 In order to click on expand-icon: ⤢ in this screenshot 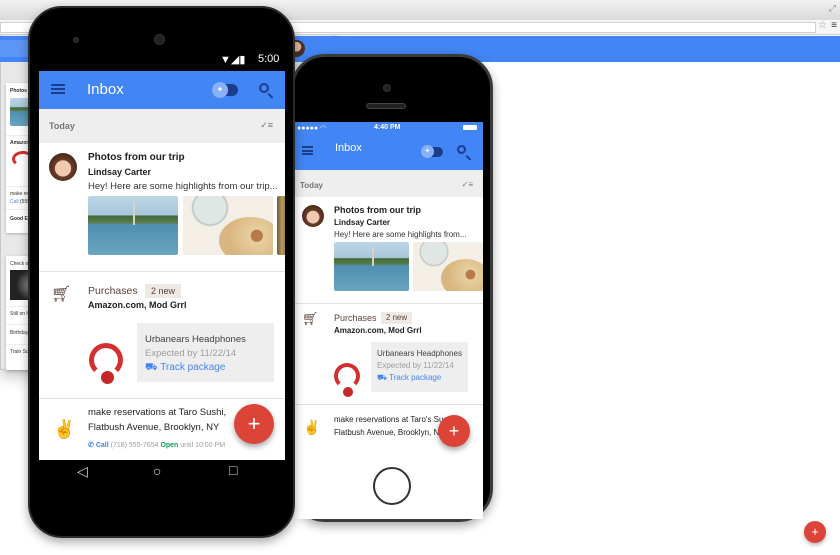, I will do `click(832, 8)`.